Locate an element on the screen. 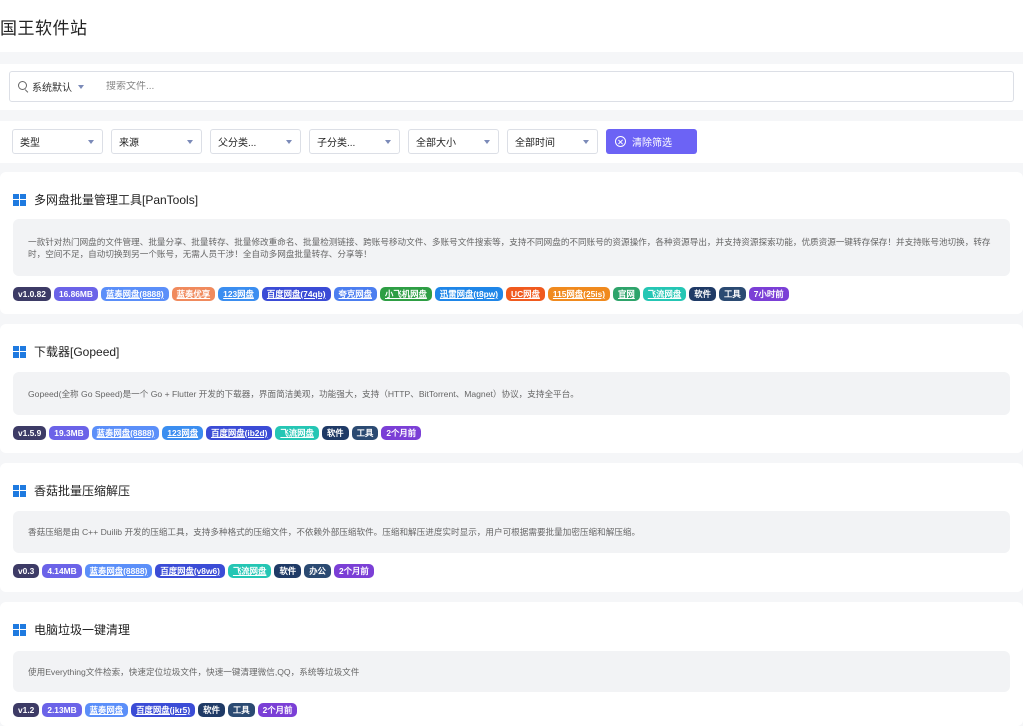 The width and height of the screenshot is (1023, 726). info-tag: 4.14MB is located at coordinates (62, 571).